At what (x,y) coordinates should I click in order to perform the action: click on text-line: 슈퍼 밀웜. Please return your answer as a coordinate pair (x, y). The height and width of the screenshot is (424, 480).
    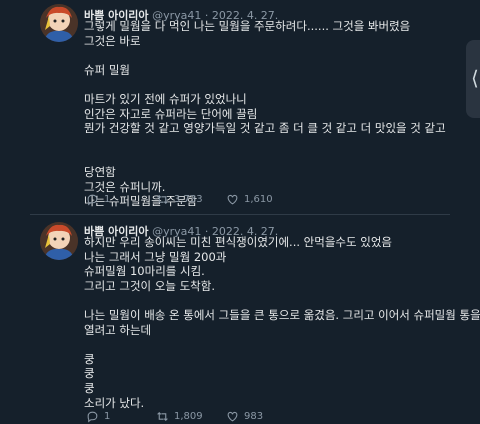
    Looking at the image, I should click on (107, 69).